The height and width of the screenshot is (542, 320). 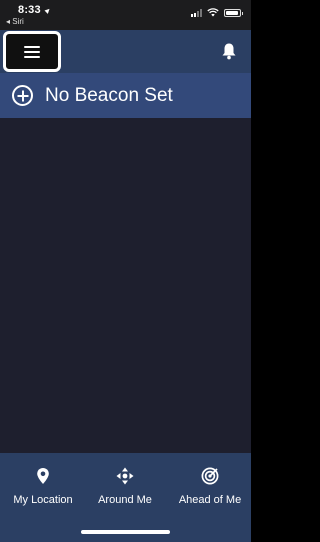 What do you see at coordinates (196, 12) in the screenshot?
I see `cellular-signal-icon` at bounding box center [196, 12].